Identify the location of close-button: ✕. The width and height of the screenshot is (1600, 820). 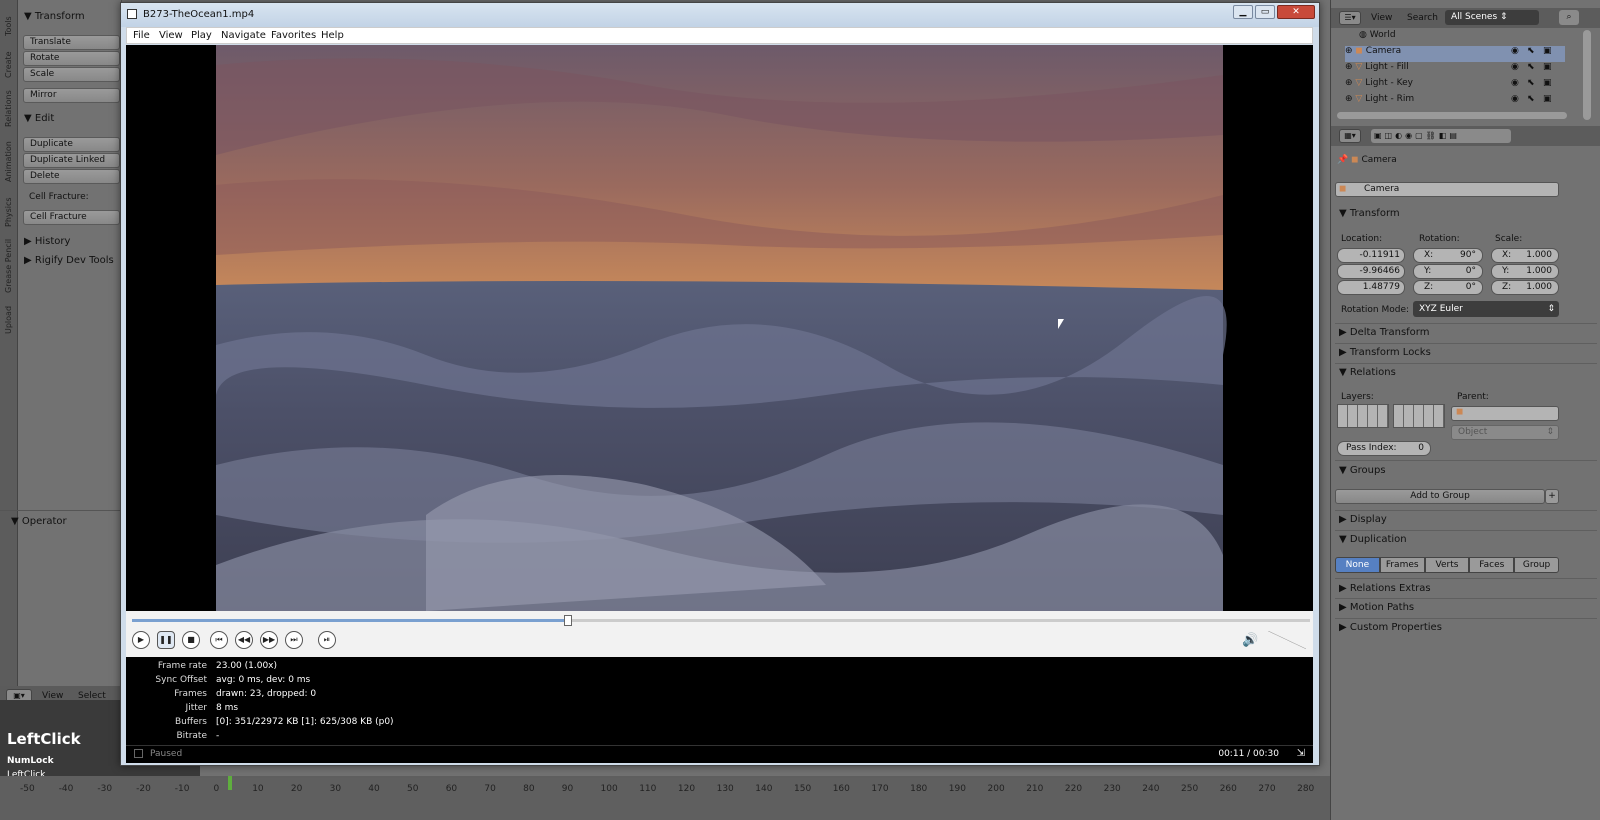
(1296, 12).